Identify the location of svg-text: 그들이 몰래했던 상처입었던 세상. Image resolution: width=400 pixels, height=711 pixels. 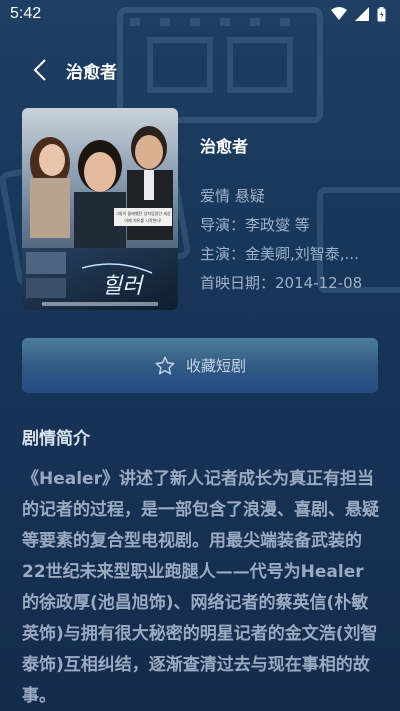
(143, 213).